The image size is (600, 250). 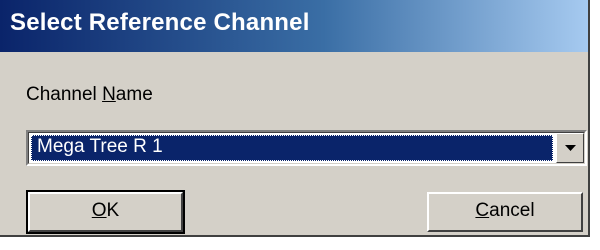 I want to click on channel-name-dropdown: Mega Tree R 1, so click(x=306, y=148).